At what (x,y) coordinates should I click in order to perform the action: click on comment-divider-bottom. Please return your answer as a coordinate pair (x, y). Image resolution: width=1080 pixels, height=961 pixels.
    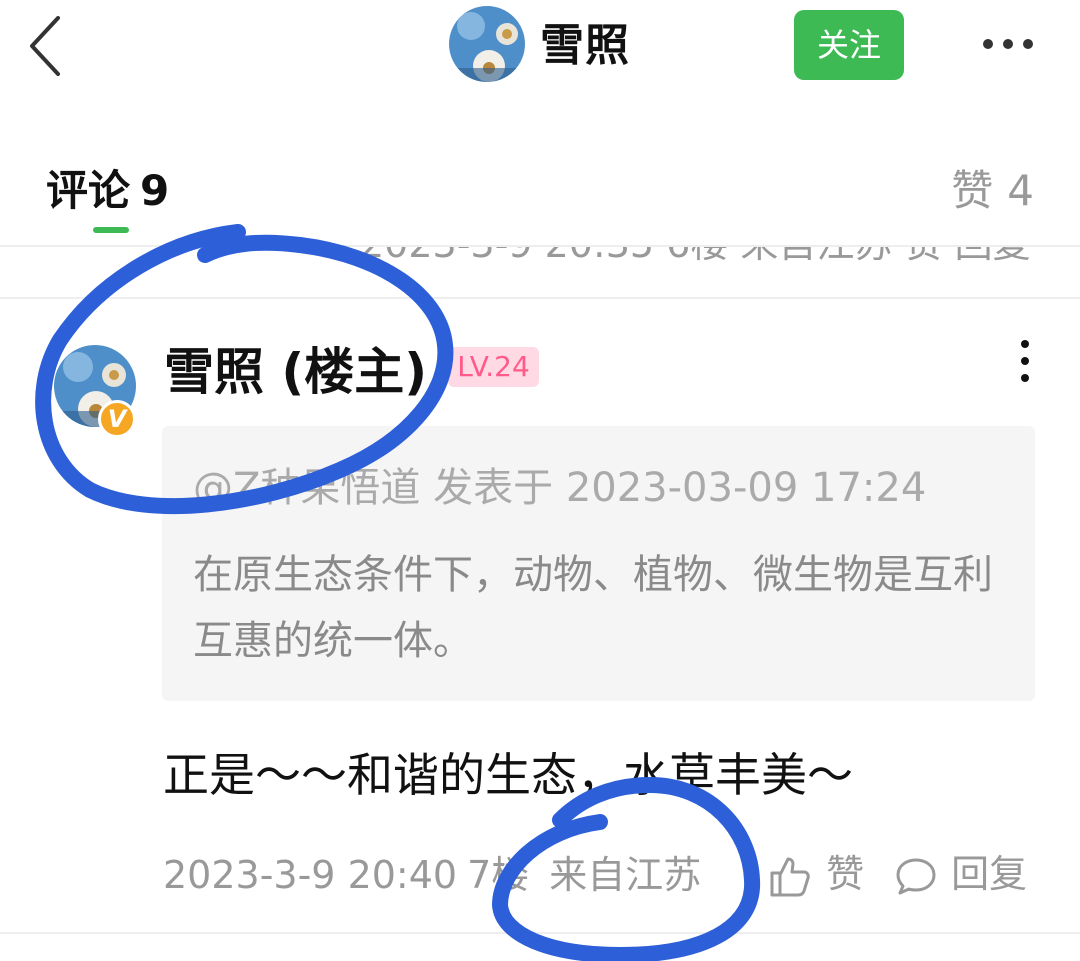
    Looking at the image, I should click on (540, 933).